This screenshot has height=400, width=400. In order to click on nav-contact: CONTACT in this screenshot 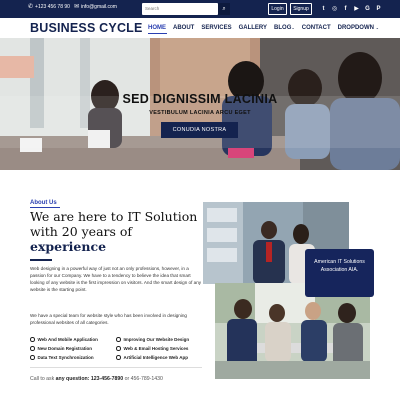, I will do `click(316, 28)`.